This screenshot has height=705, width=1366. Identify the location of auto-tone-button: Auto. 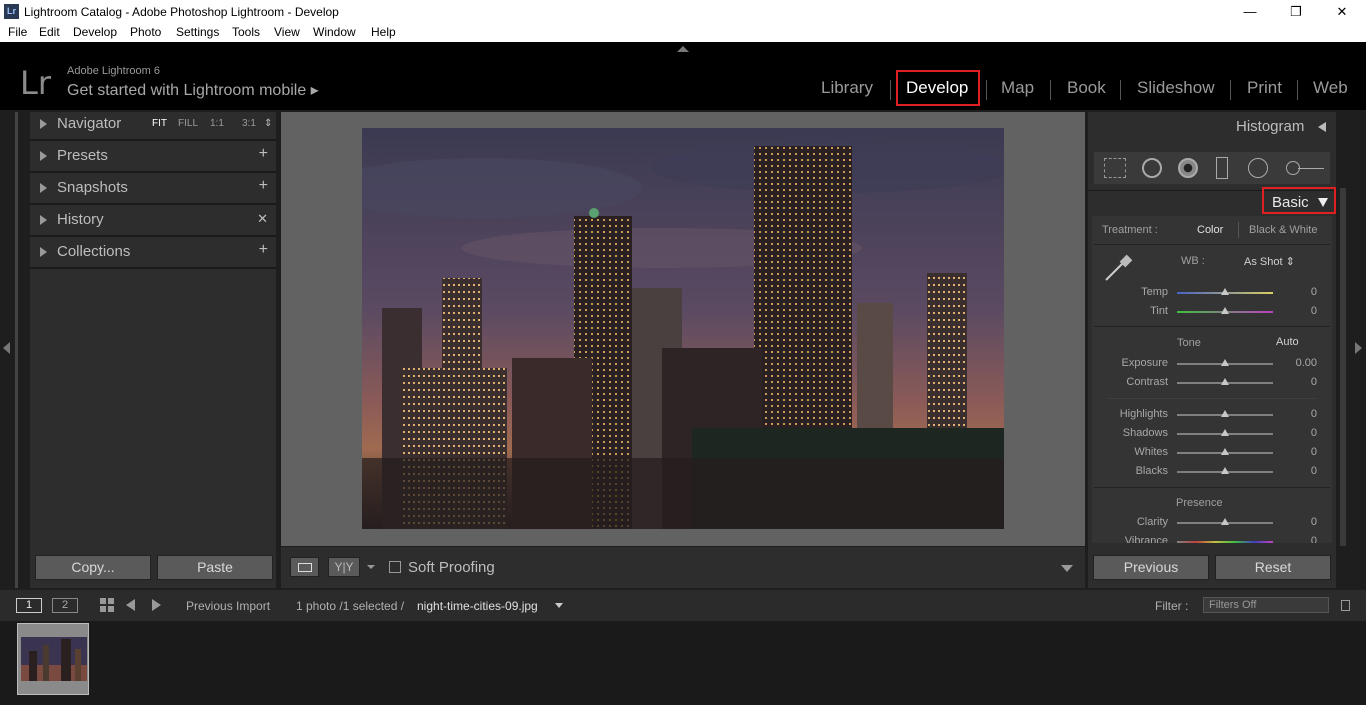
(1287, 342).